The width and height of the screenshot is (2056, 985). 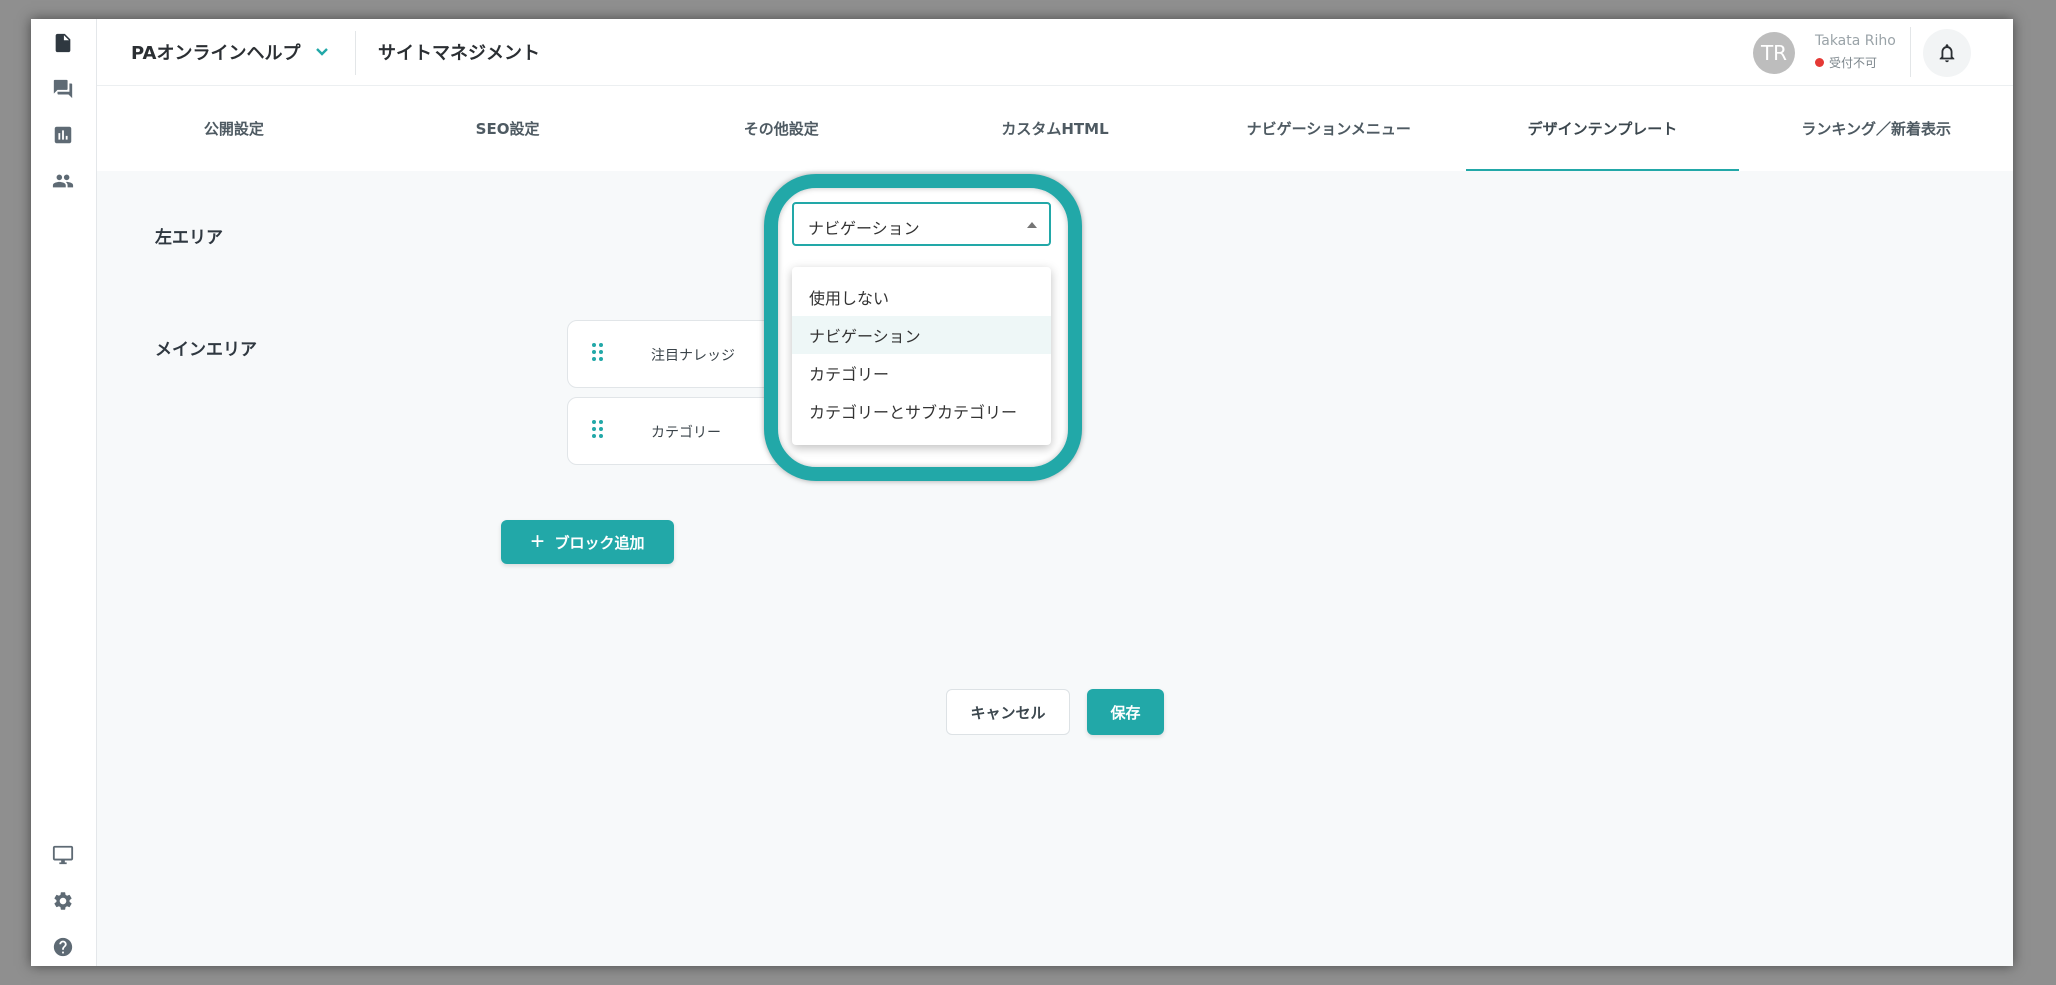 What do you see at coordinates (1876, 128) in the screenshot?
I see `tab-ranking-new: ランキング／新着表示` at bounding box center [1876, 128].